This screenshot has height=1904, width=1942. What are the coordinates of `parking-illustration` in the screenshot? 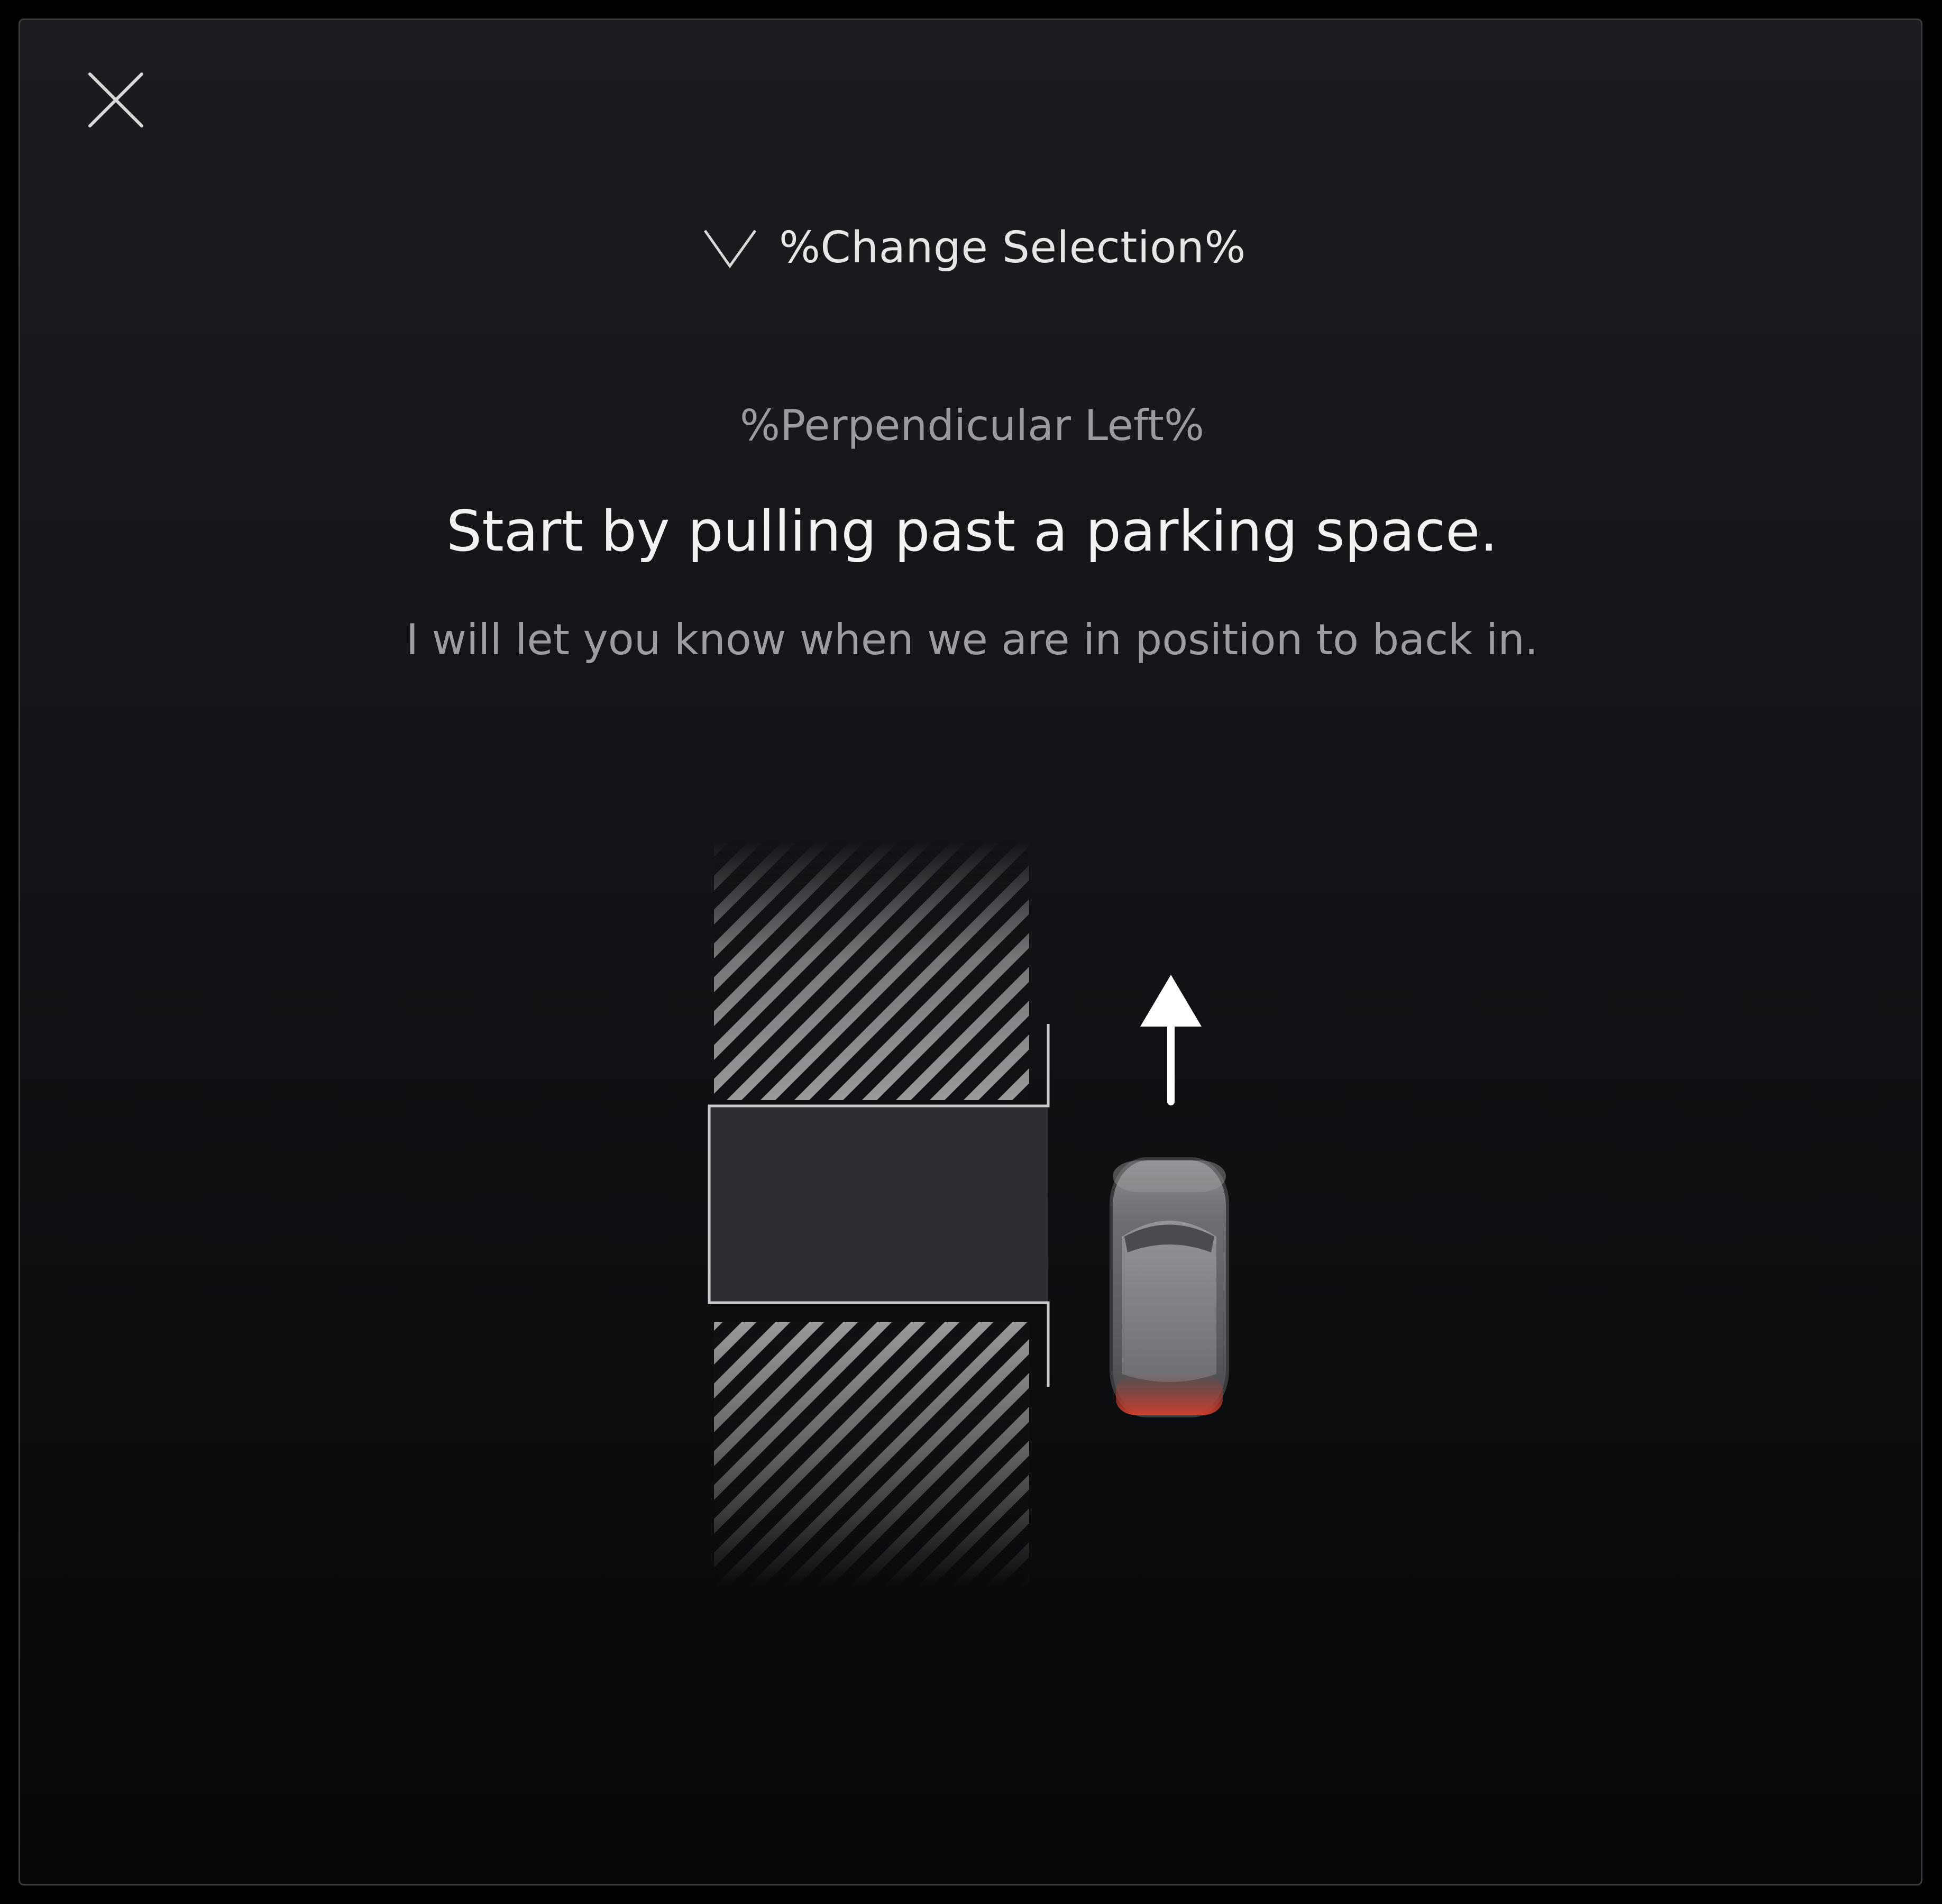 It's located at (968, 1213).